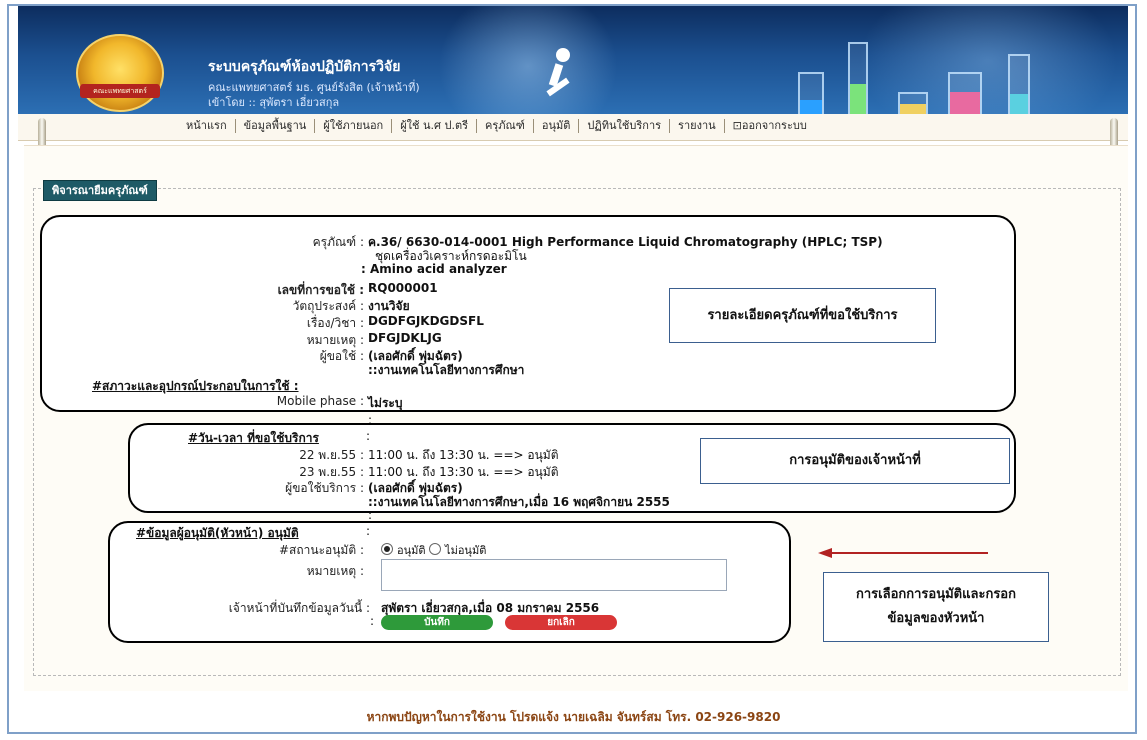 Image resolution: width=1147 pixels, height=740 pixels. What do you see at coordinates (411, 550) in the screenshot?
I see `approve-option-label: อนุมัติ` at bounding box center [411, 550].